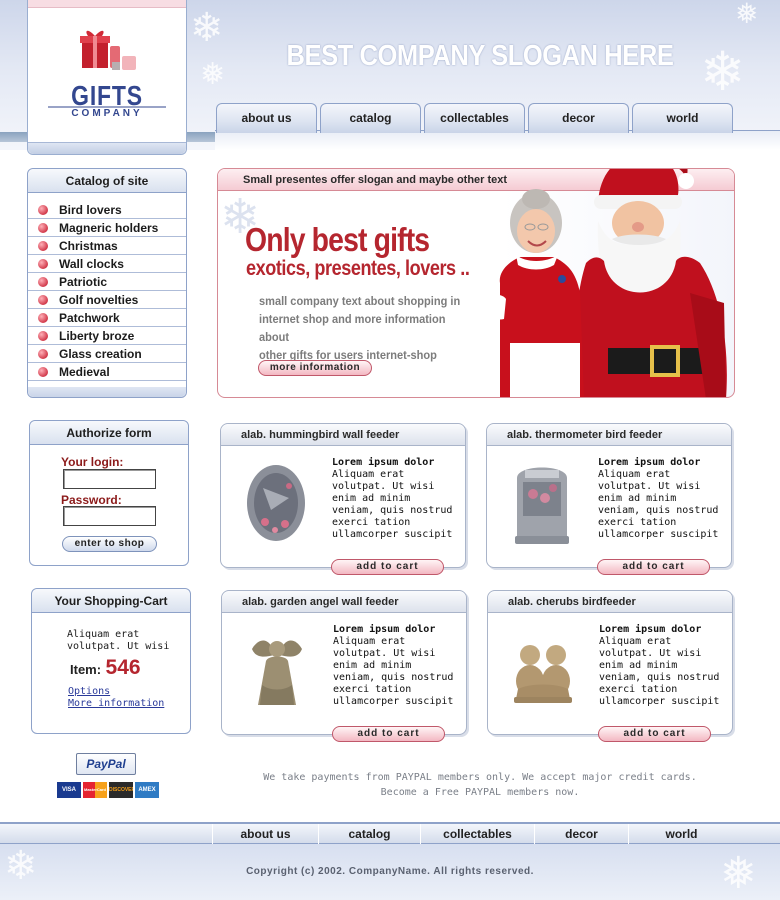 The height and width of the screenshot is (900, 780). What do you see at coordinates (542, 503) in the screenshot?
I see `thermometer-feeder-icon` at bounding box center [542, 503].